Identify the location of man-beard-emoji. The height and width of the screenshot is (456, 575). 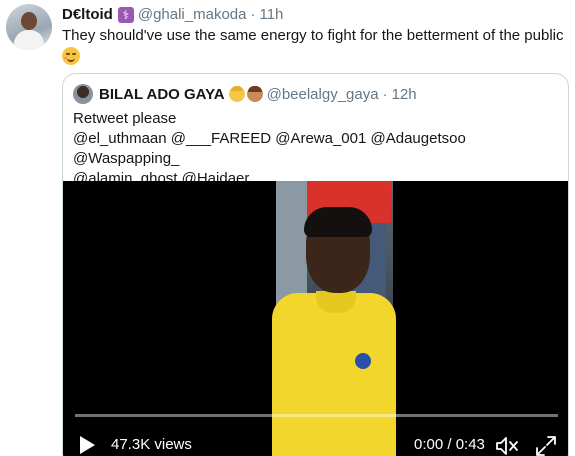
(254, 94).